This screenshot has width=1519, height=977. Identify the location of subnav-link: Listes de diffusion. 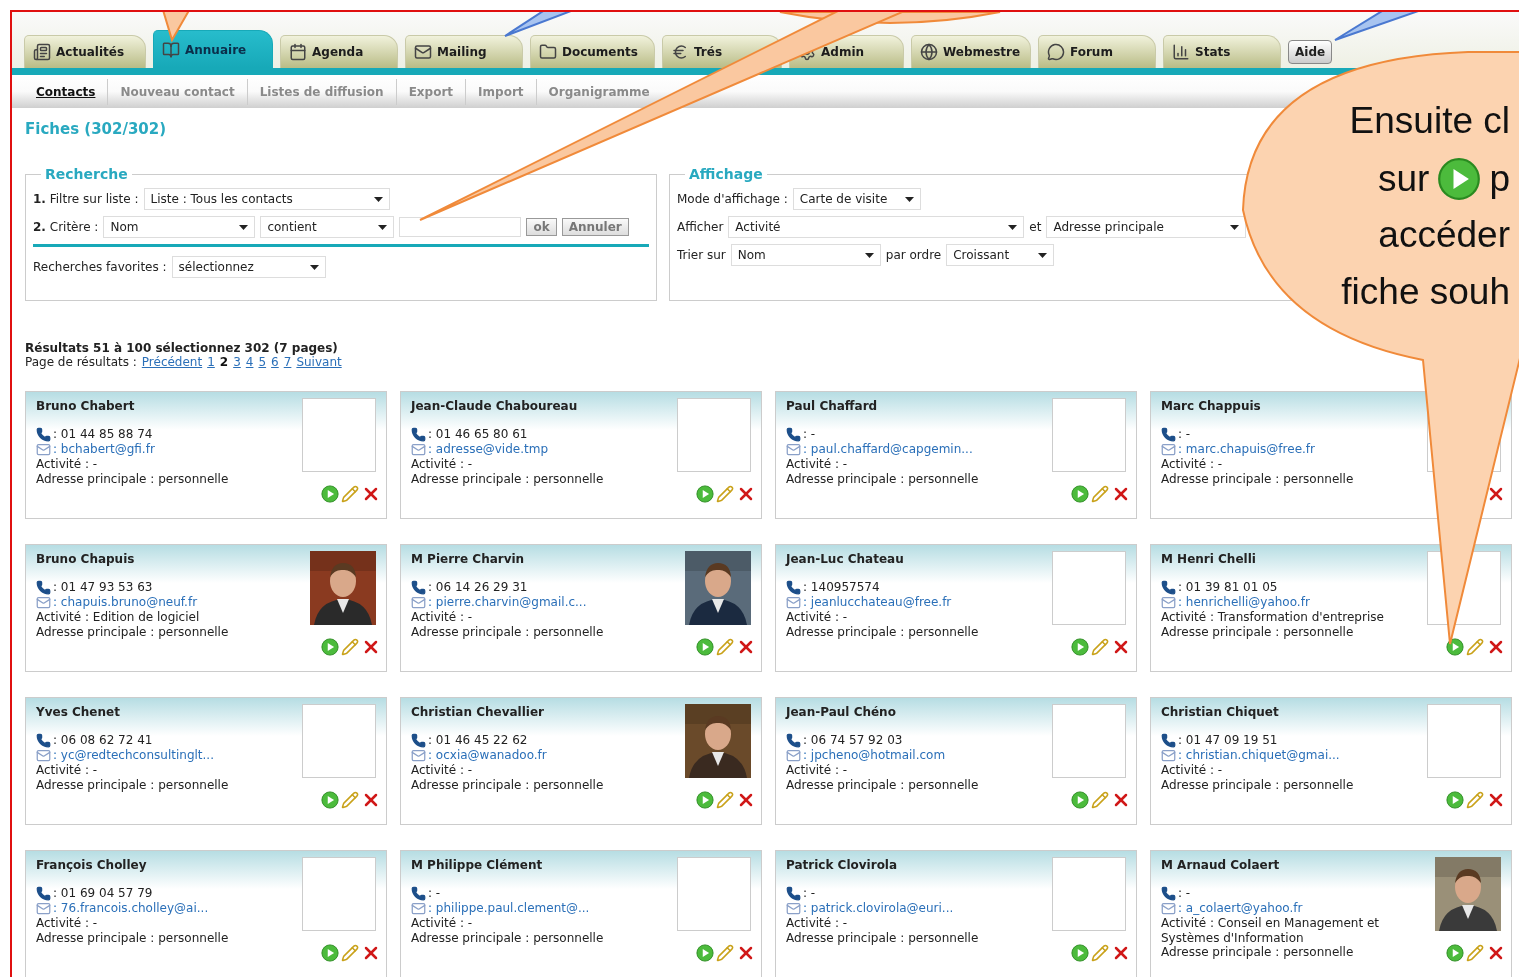
(321, 91).